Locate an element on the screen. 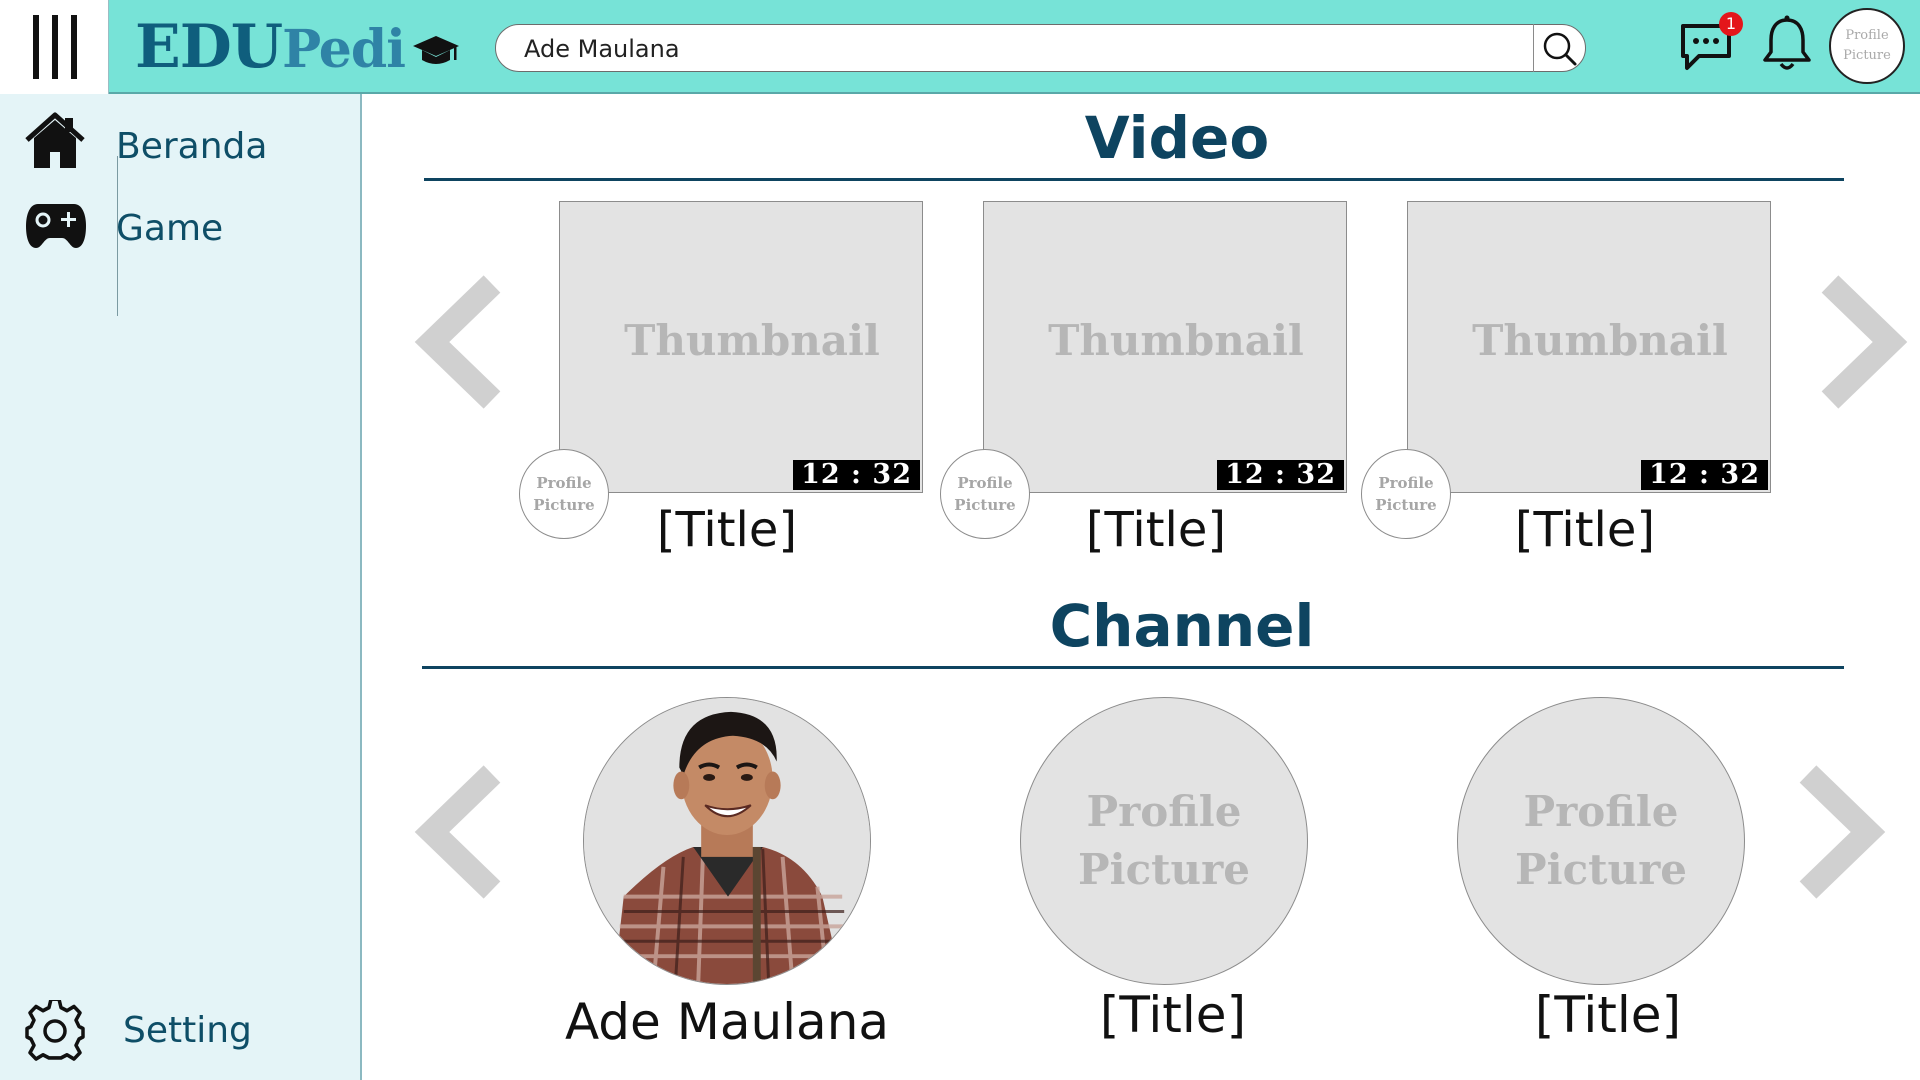  bell-icon is located at coordinates (1787, 42).